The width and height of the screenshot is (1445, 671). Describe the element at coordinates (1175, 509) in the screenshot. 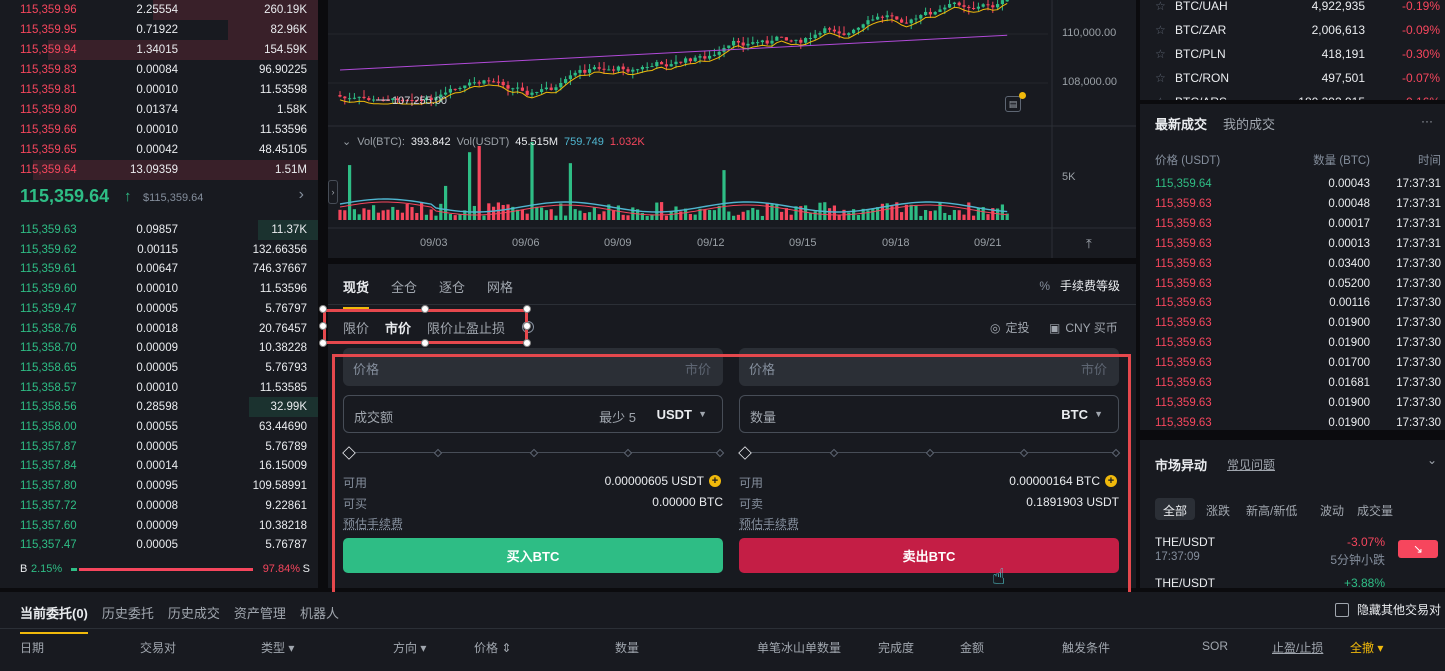

I see `chip-all: 全部` at that location.